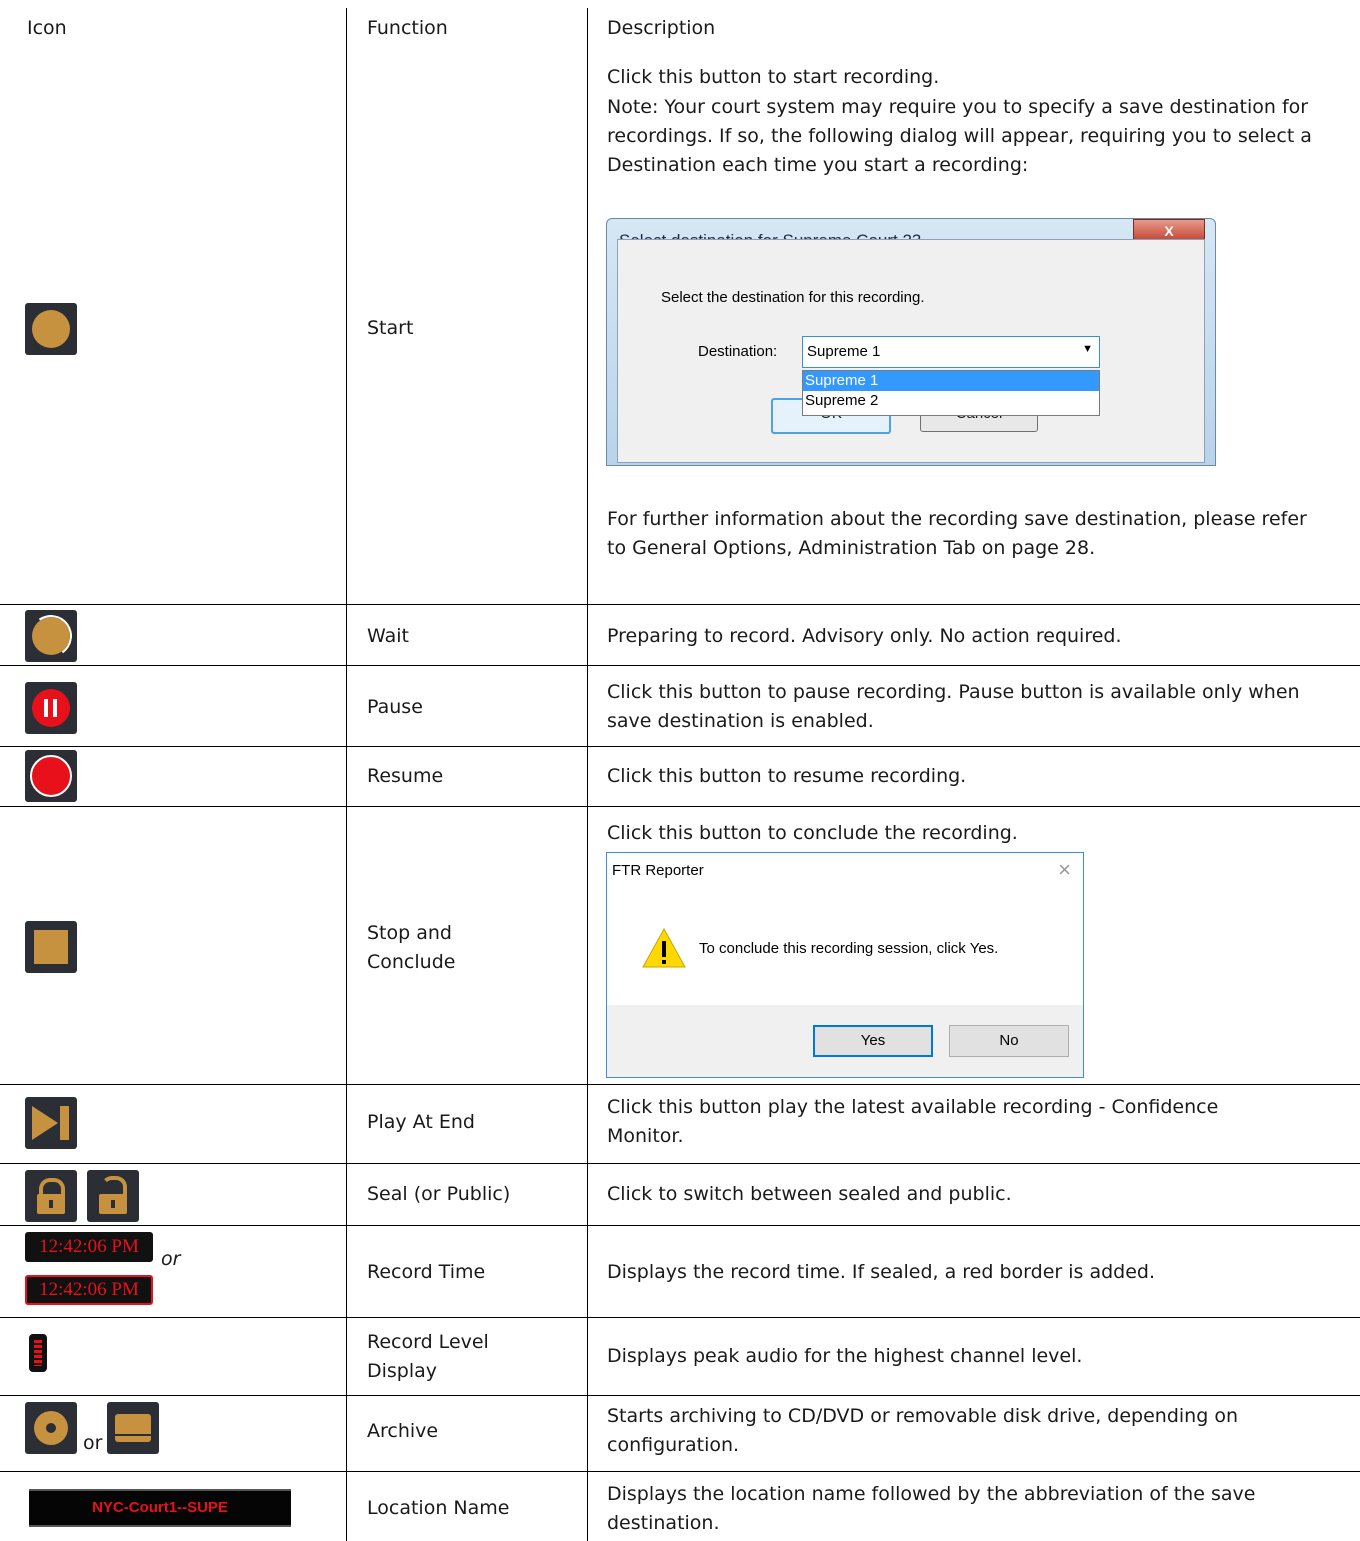 The width and height of the screenshot is (1360, 1541). Describe the element at coordinates (951, 381) in the screenshot. I see `destination-option-1: Supreme 1` at that location.